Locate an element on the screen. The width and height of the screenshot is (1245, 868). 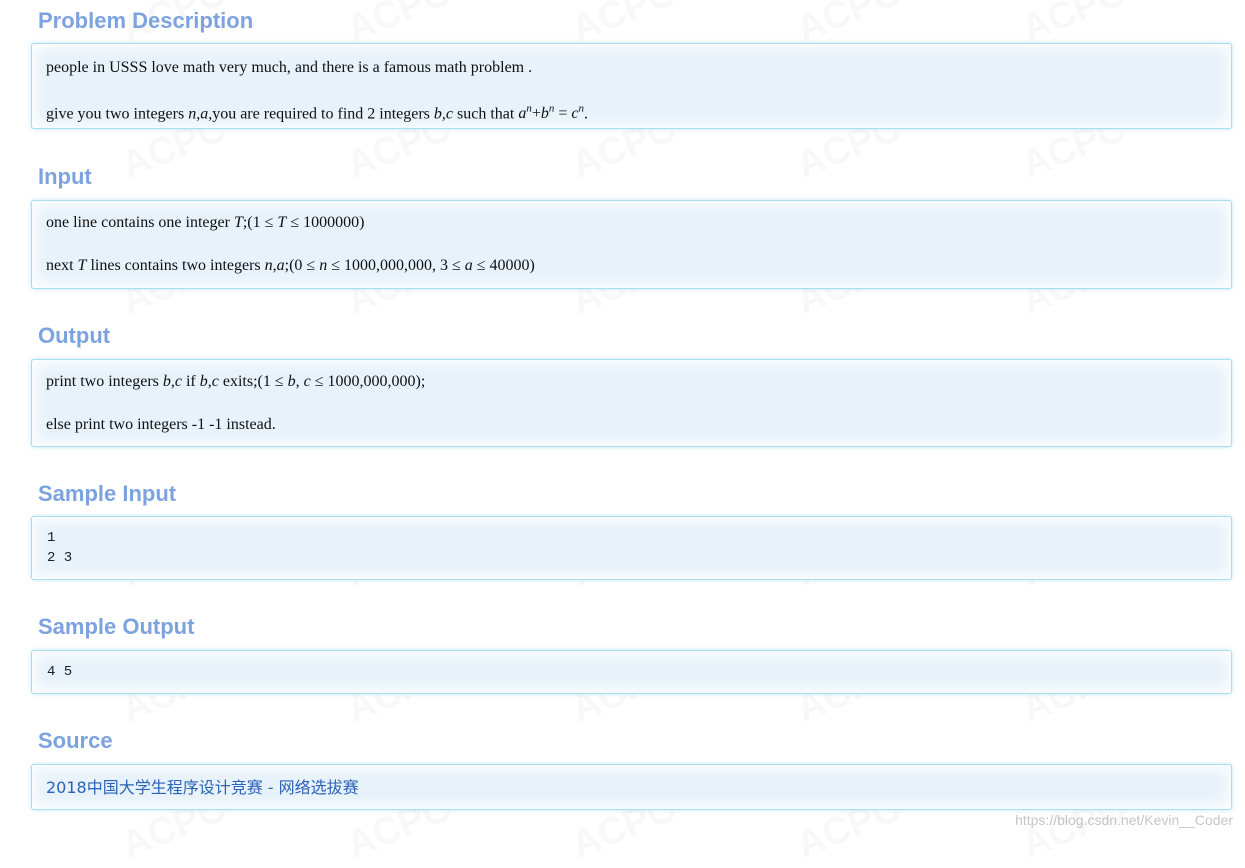
panel-sample-output: 4 5 is located at coordinates (631, 672).